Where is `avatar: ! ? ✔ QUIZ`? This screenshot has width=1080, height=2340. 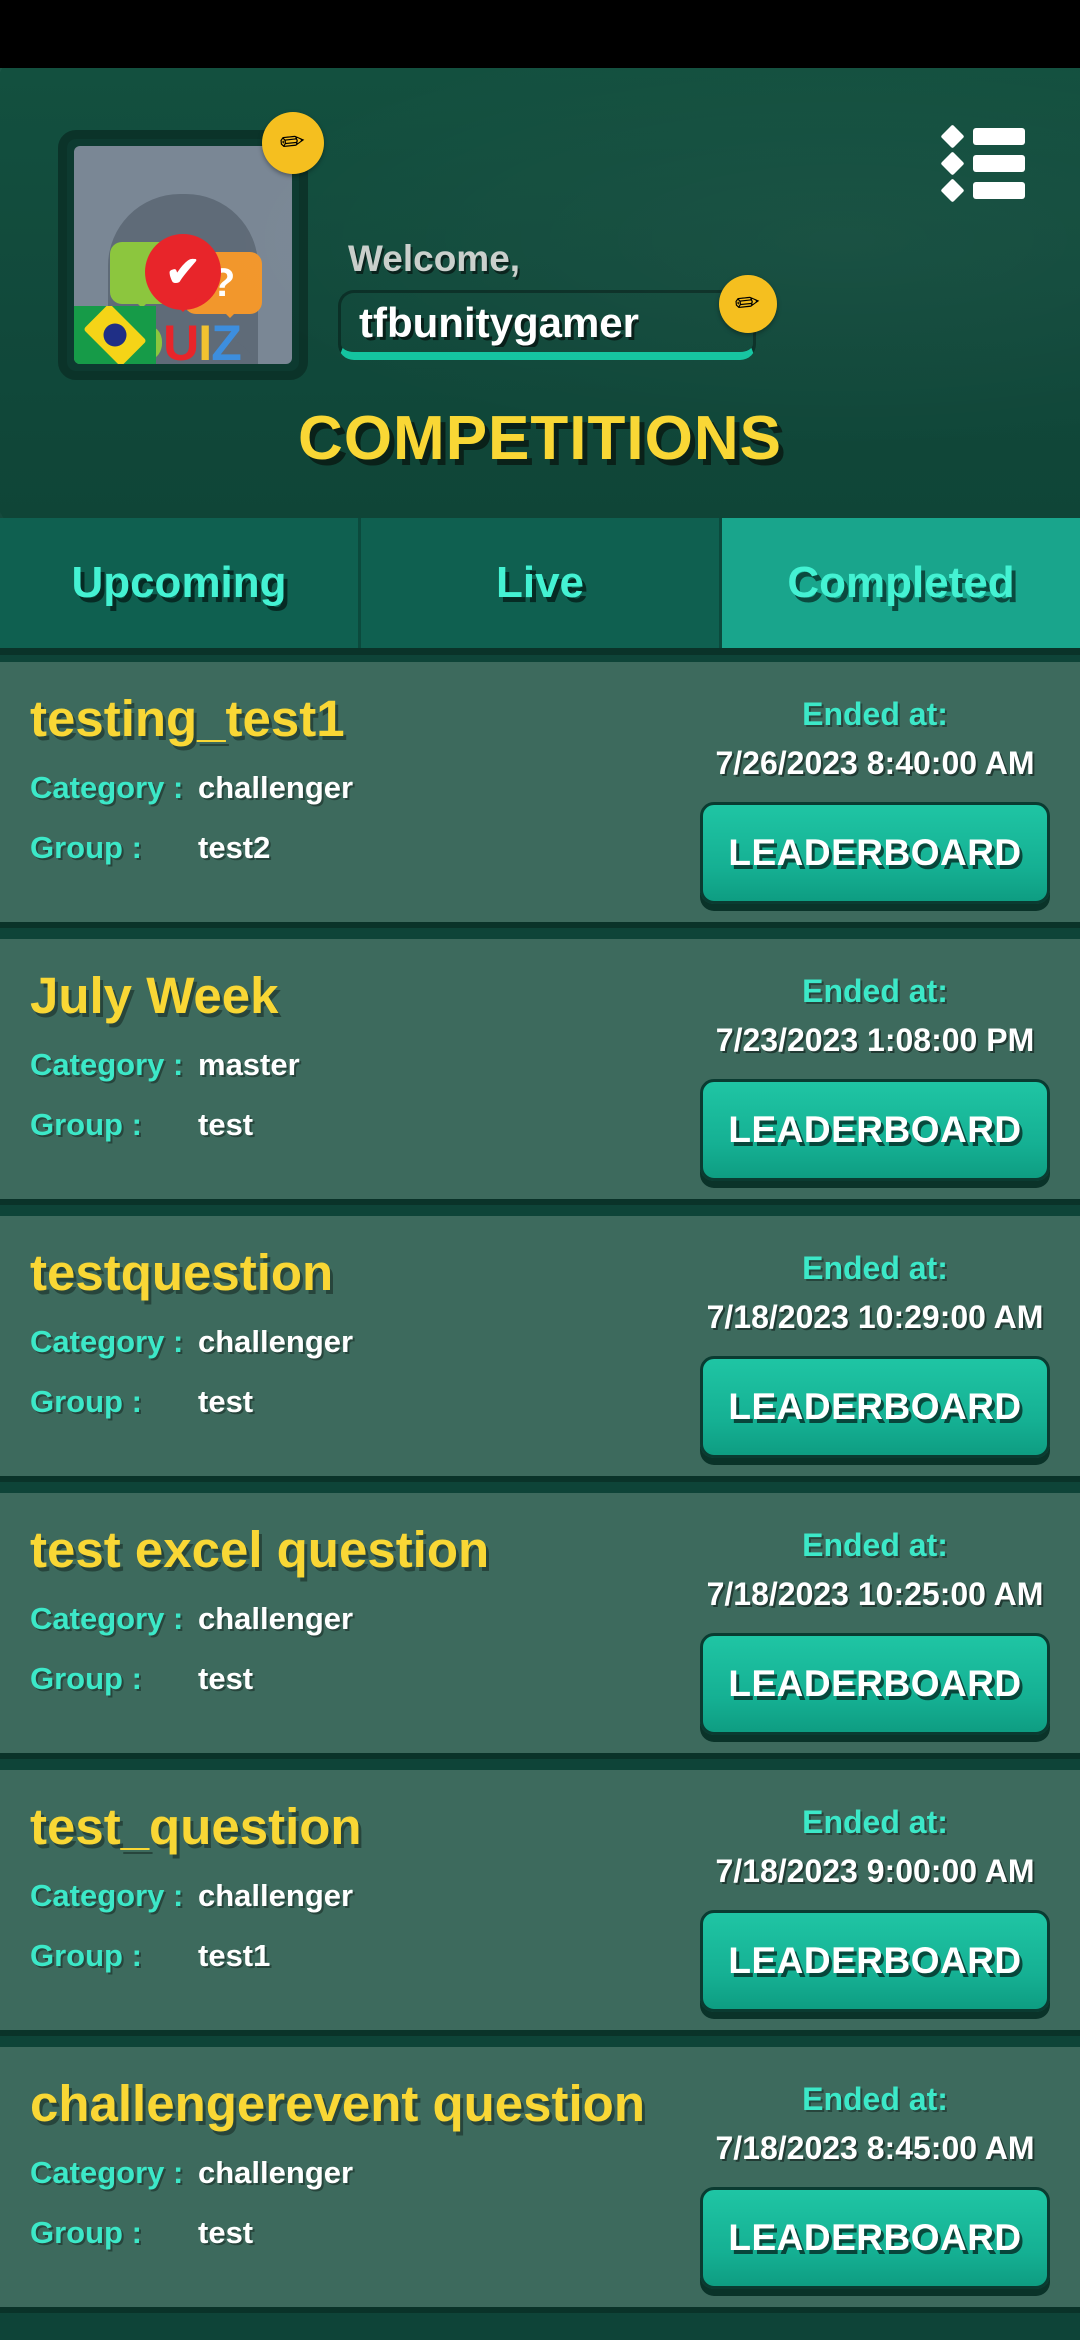
avatar: ! ? ✔ QUIZ is located at coordinates (183, 255).